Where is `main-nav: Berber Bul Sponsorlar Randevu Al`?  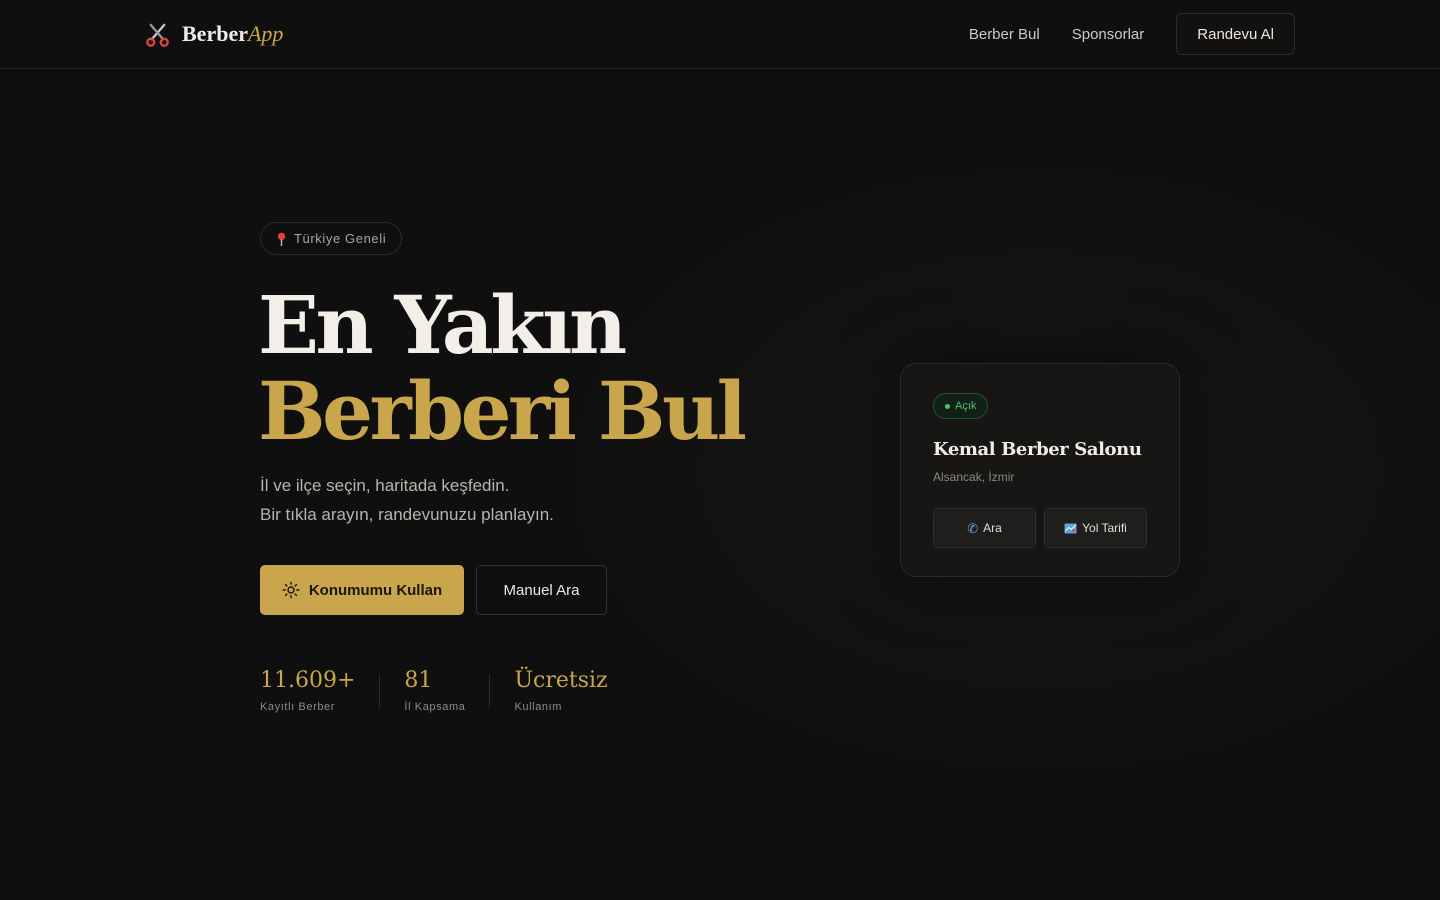
main-nav: Berber Bul Sponsorlar Randevu Al is located at coordinates (1132, 34).